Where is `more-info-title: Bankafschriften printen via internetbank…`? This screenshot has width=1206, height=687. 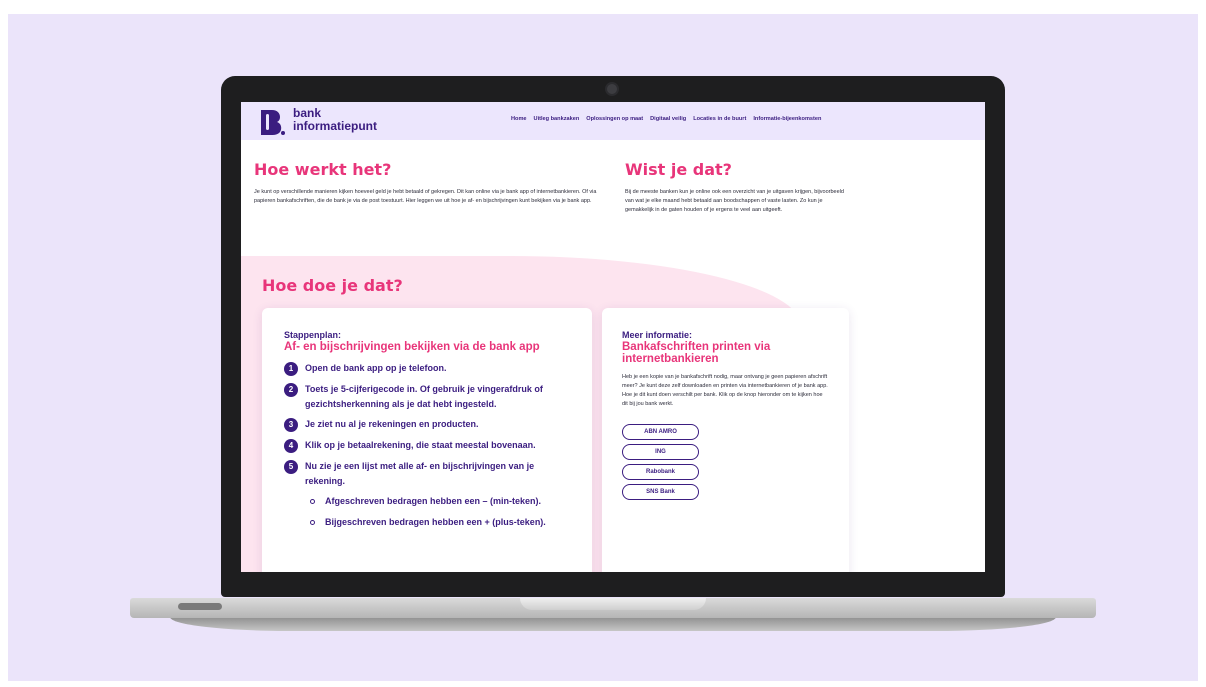
more-info-title: Bankafschriften printen via internetbank… is located at coordinates (696, 353).